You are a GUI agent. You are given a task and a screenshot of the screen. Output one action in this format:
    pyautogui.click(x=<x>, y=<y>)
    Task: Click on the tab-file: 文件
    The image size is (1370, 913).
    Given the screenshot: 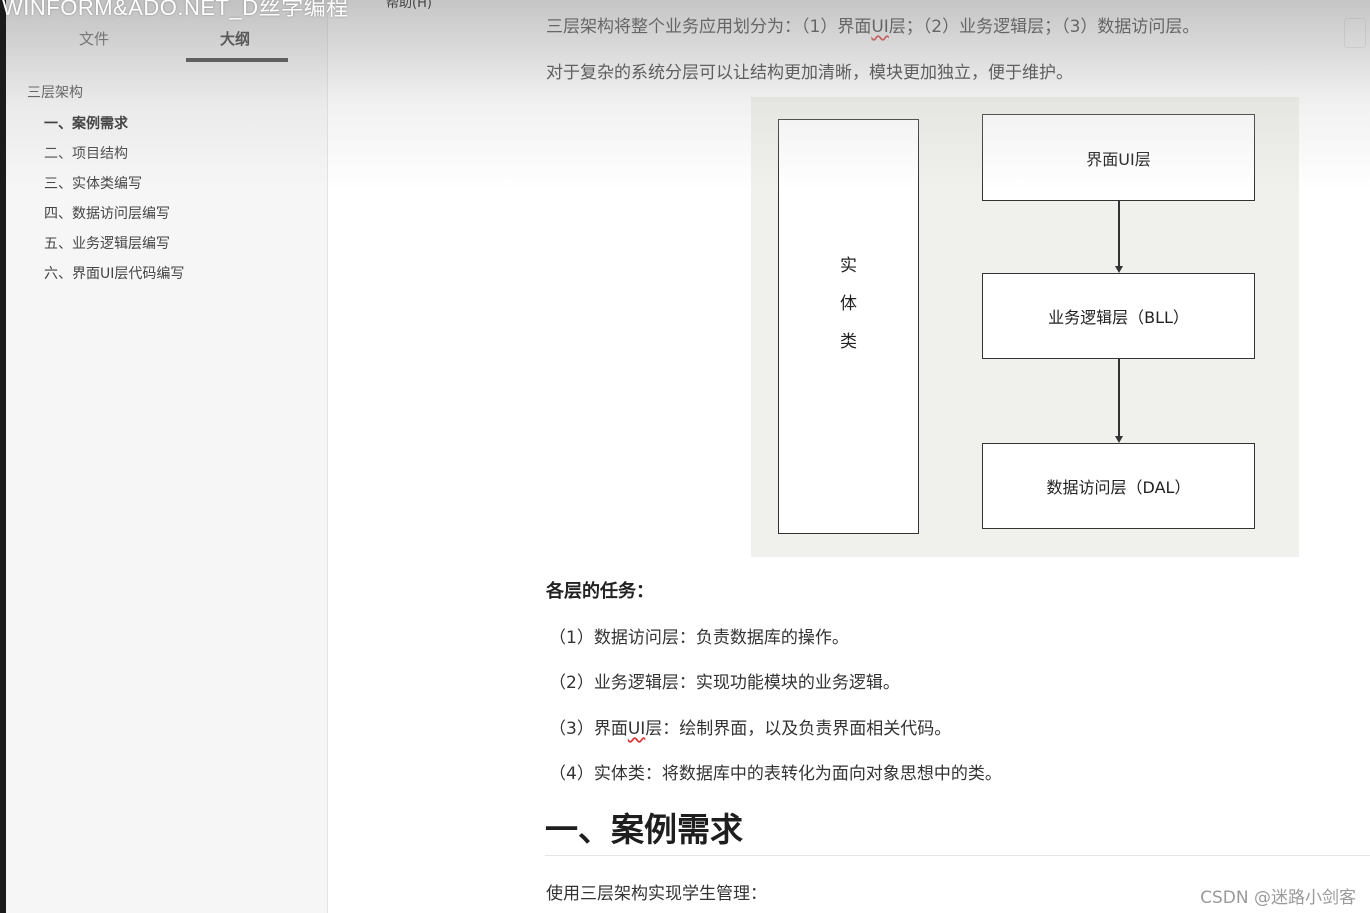 What is the action you would take?
    pyautogui.click(x=94, y=38)
    